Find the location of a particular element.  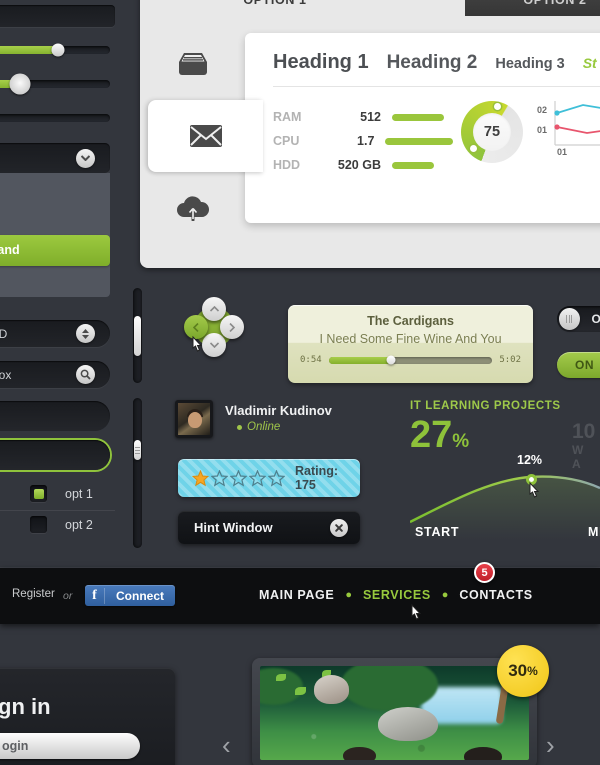

gauge-value: 75 is located at coordinates (492, 132).